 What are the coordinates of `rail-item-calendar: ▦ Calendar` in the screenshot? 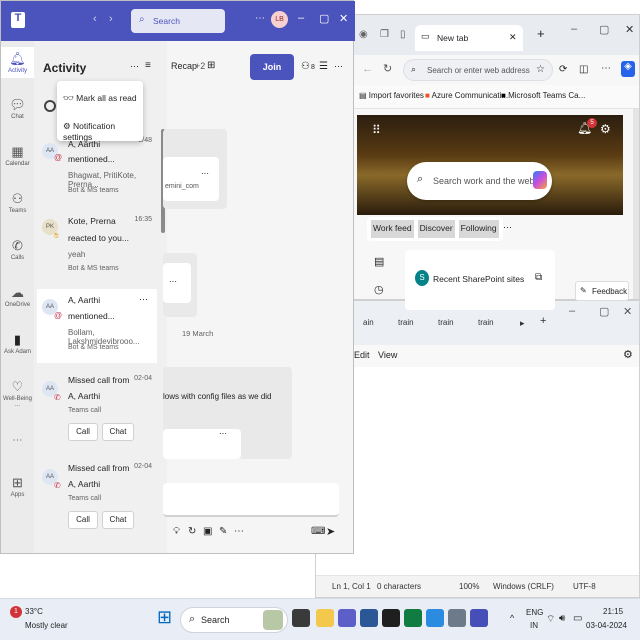 It's located at (17, 155).